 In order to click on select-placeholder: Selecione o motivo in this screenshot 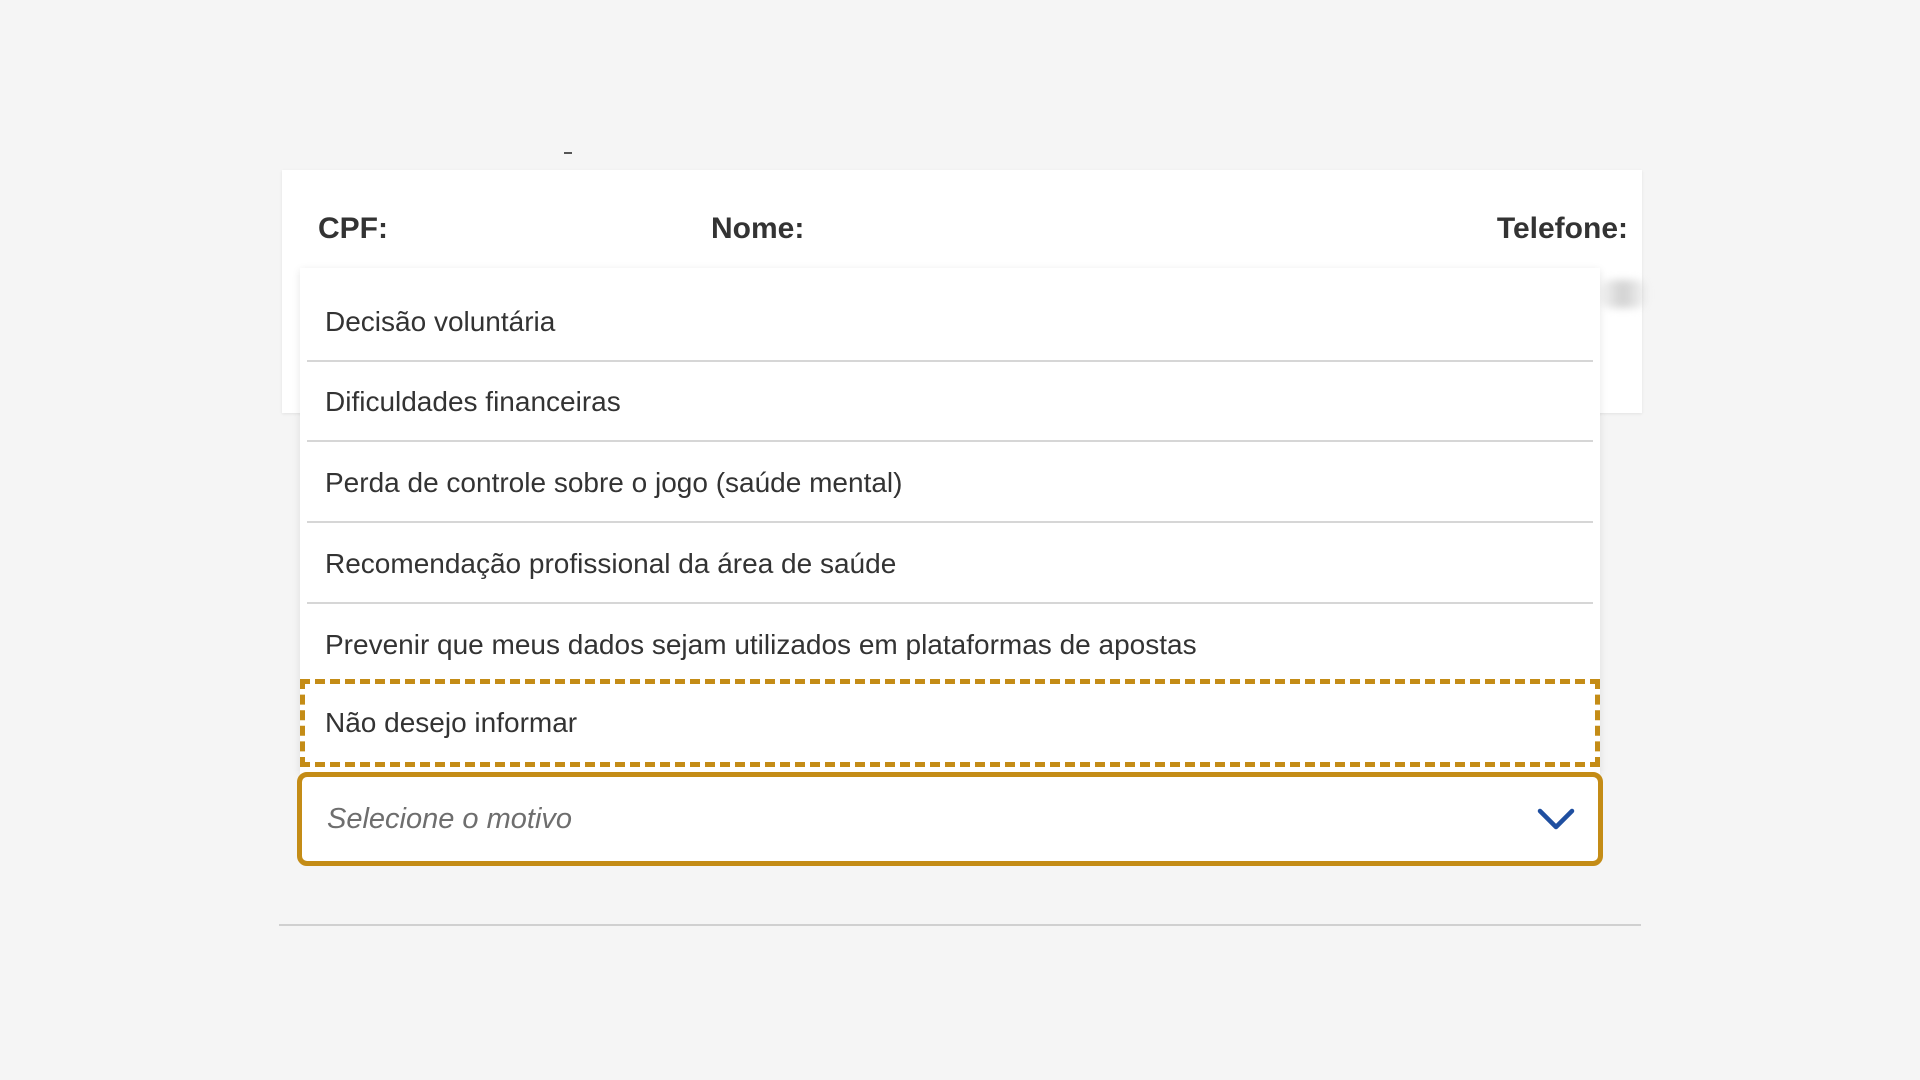, I will do `click(450, 818)`.